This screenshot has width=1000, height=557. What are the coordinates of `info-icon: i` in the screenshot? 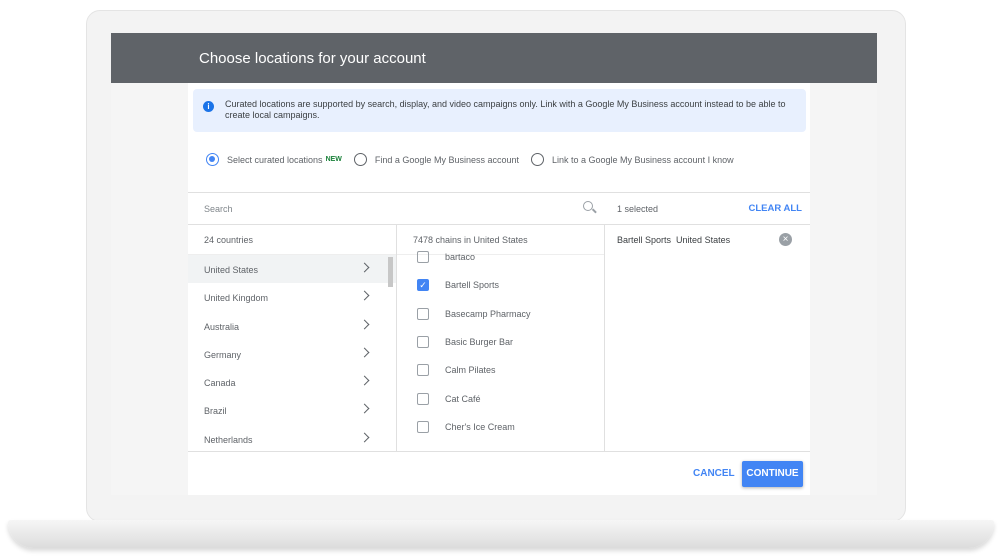 It's located at (208, 106).